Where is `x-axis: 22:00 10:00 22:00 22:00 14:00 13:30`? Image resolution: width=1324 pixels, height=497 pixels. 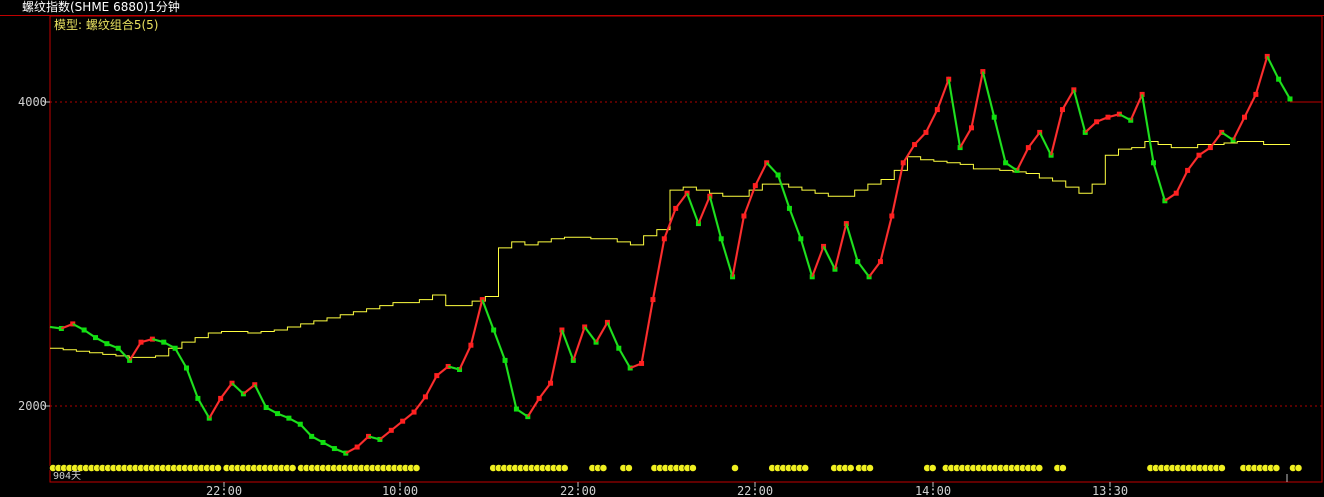
x-axis: 22:00 10:00 22:00 22:00 14:00 13:30 is located at coordinates (667, 489).